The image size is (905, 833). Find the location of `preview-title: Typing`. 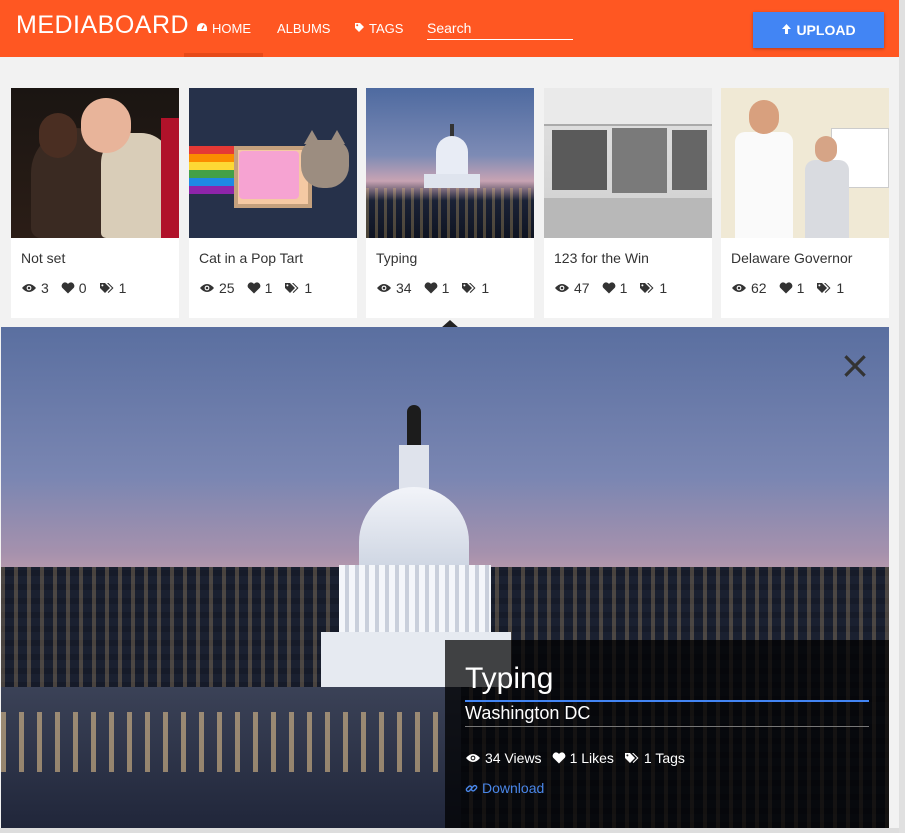

preview-title: Typing is located at coordinates (509, 679).